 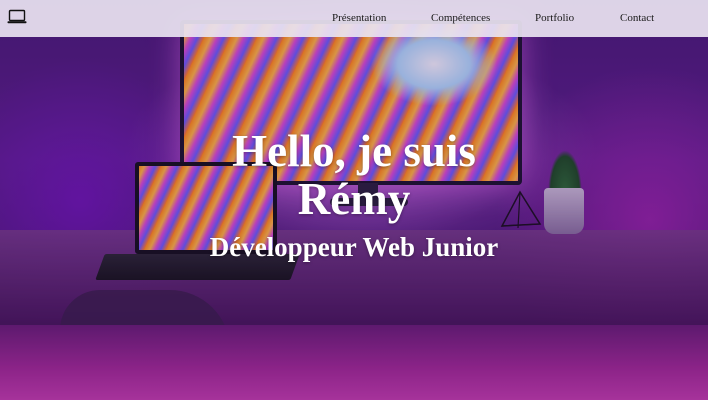 What do you see at coordinates (17, 17) in the screenshot?
I see `laptop-icon` at bounding box center [17, 17].